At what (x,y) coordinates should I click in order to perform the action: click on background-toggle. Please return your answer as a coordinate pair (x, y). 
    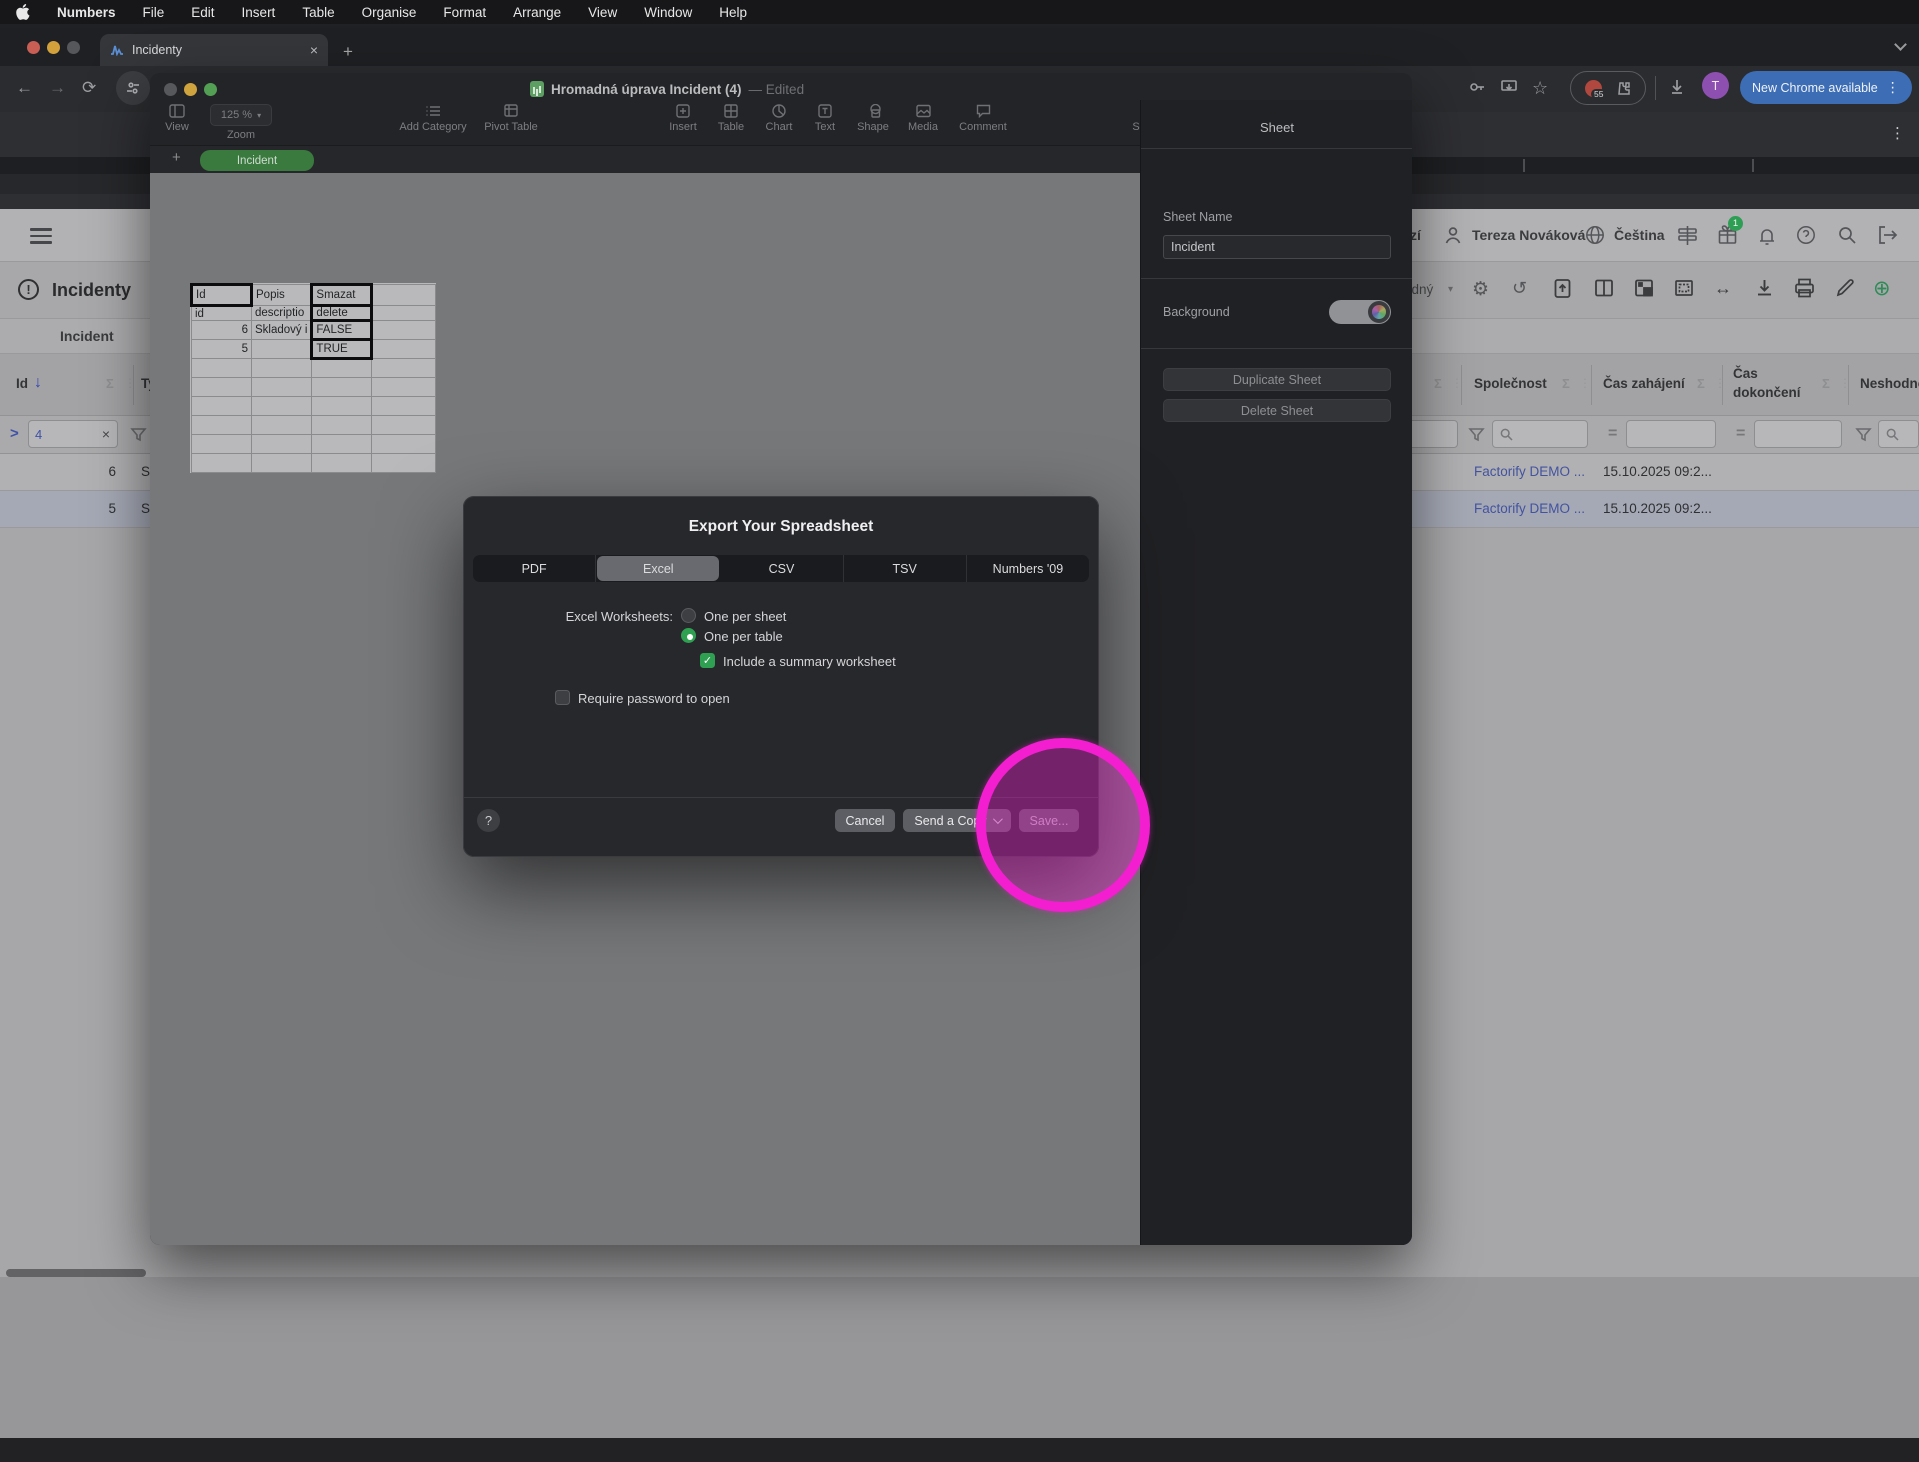
    Looking at the image, I should click on (1360, 312).